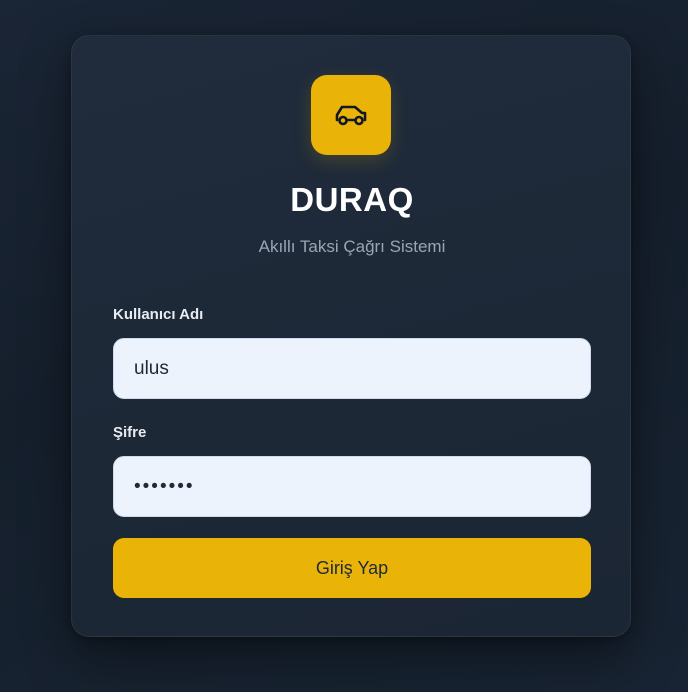 The width and height of the screenshot is (688, 692). I want to click on car-icon, so click(351, 115).